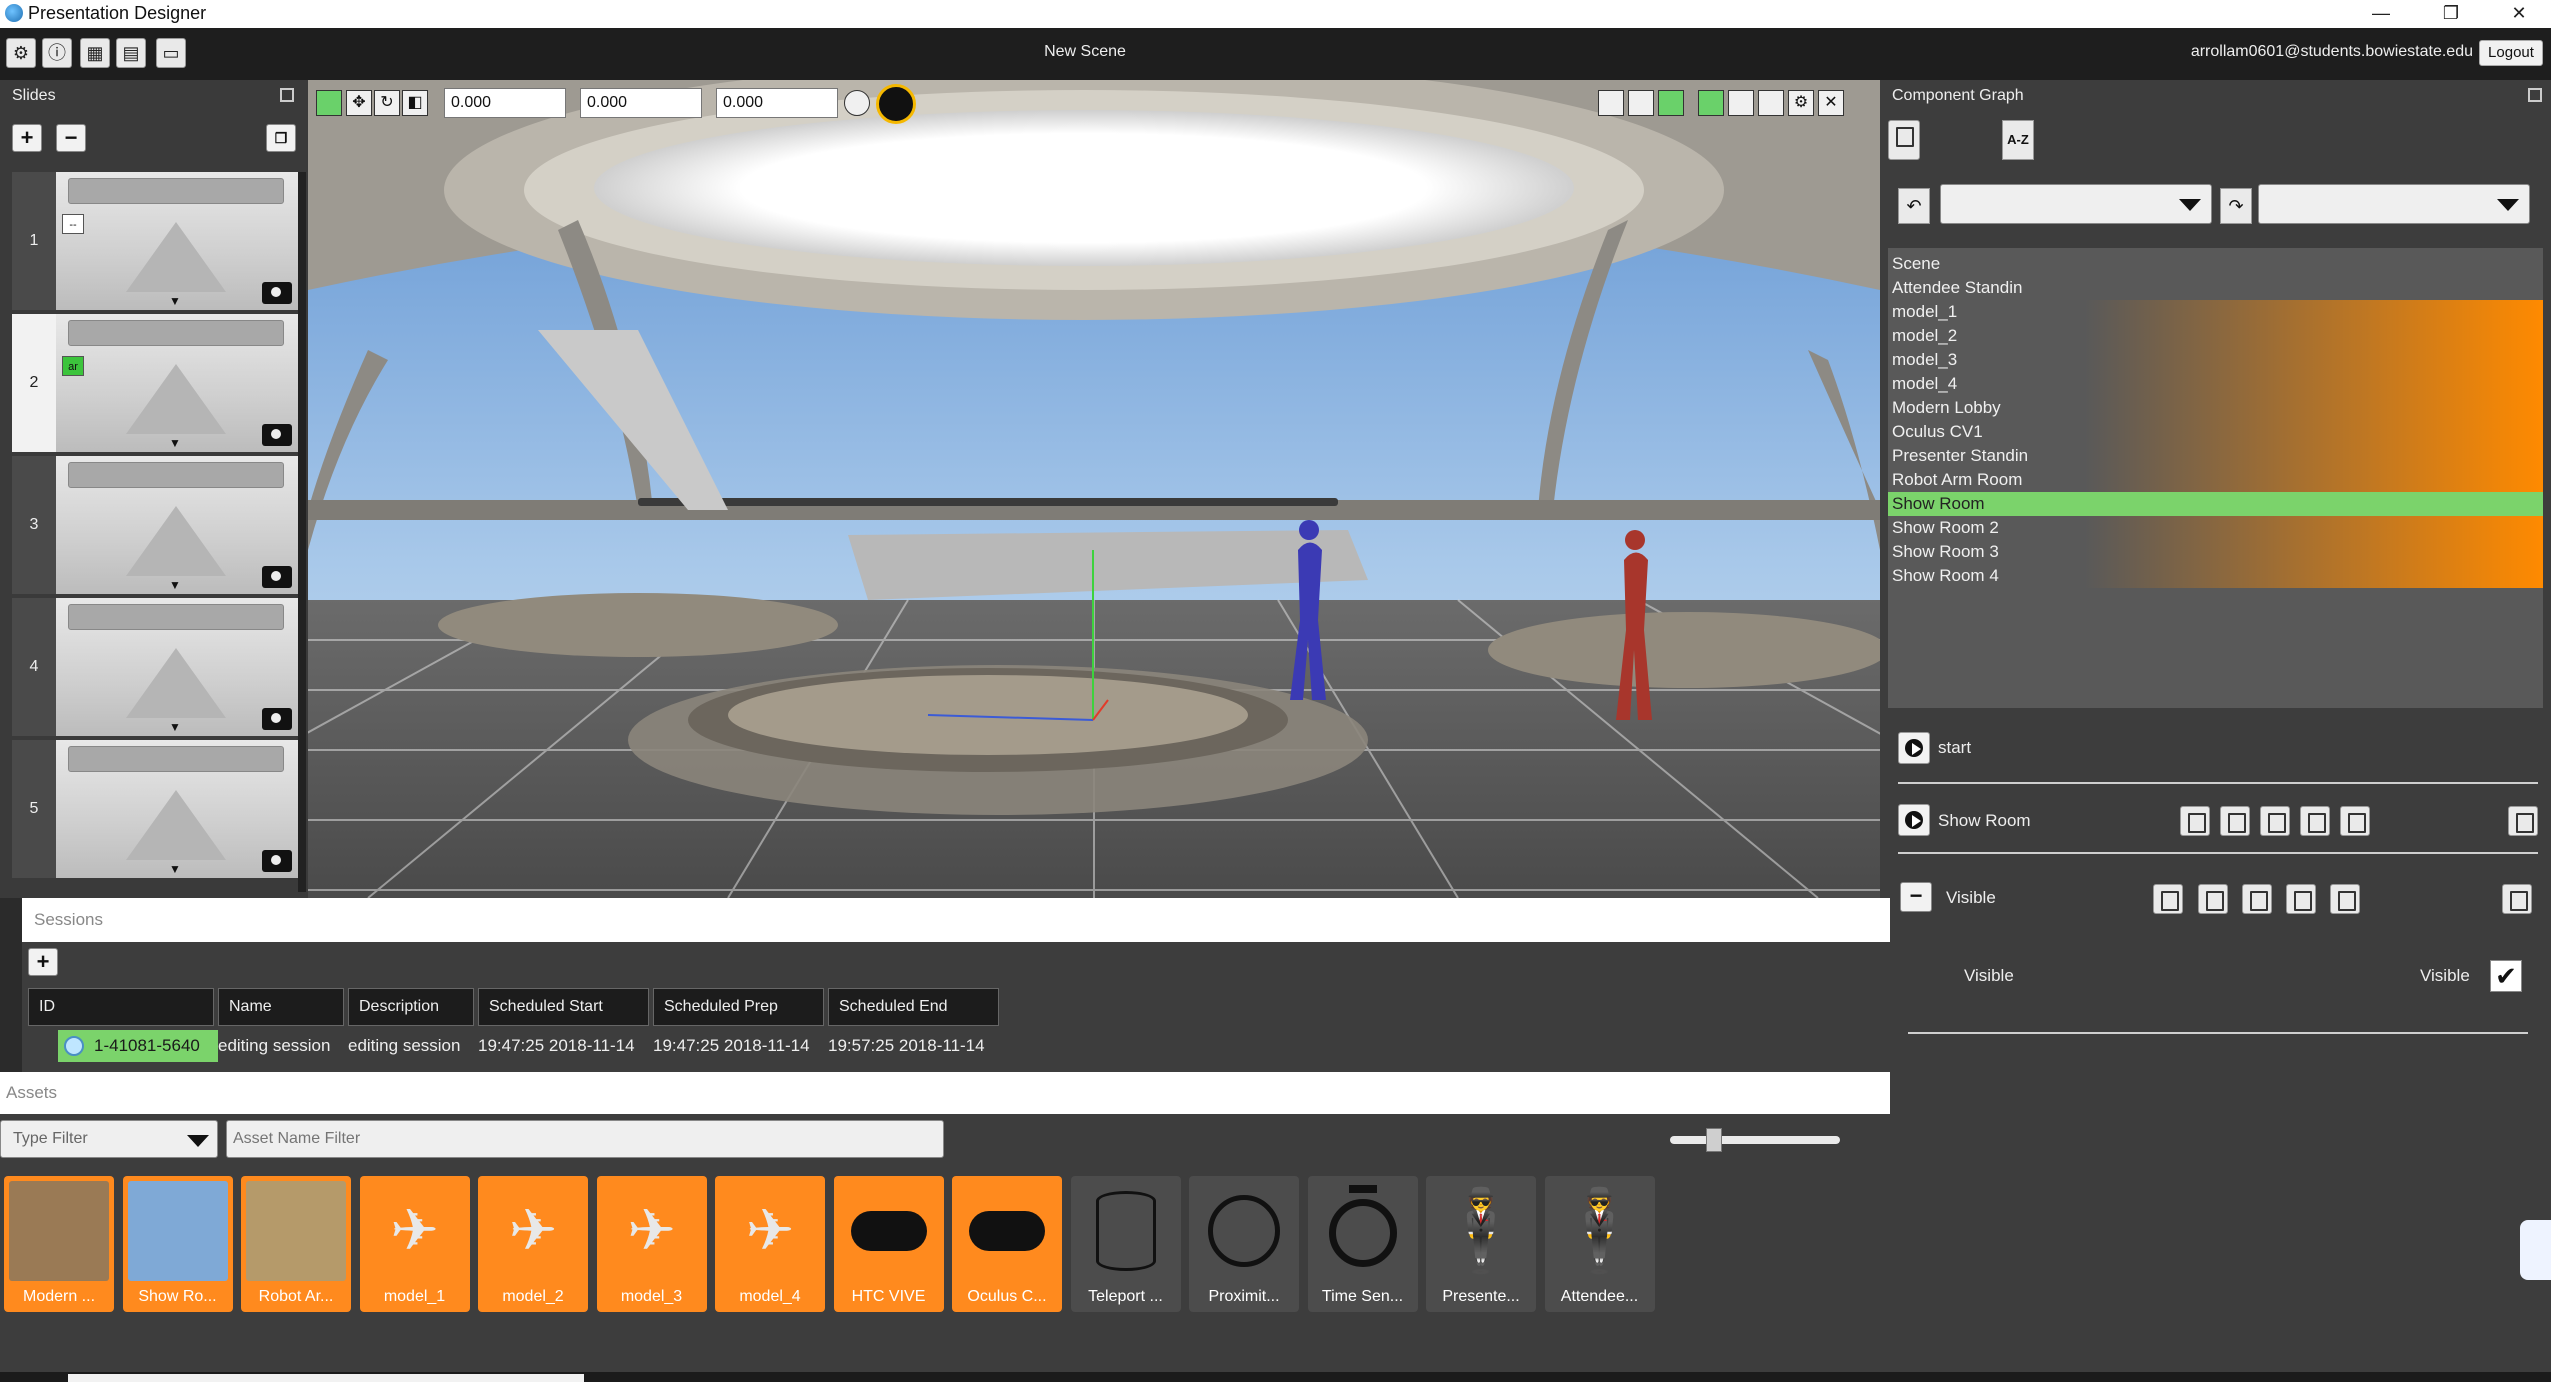 This screenshot has height=1382, width=2551. Describe the element at coordinates (2215, 504) in the screenshot. I see `component-item: Show Room` at that location.